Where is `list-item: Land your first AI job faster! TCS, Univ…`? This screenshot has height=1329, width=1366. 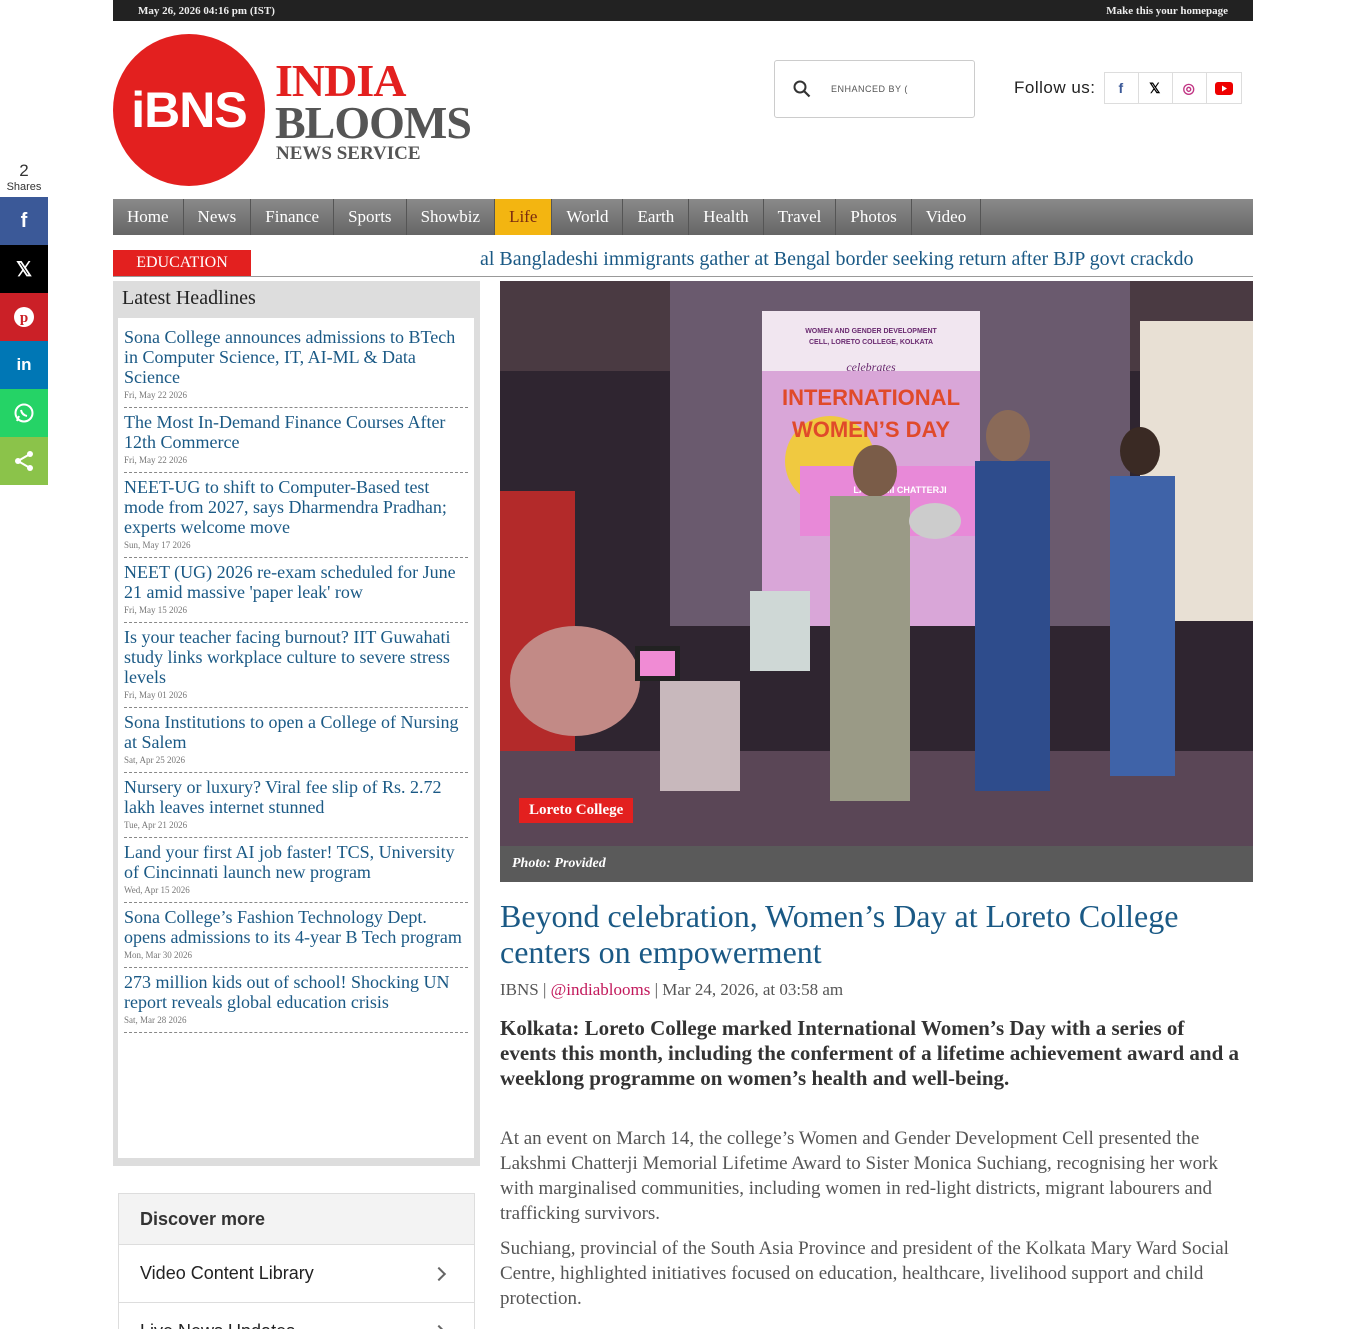
list-item: Land your first AI job faster! TCS, Univ… is located at coordinates (296, 870).